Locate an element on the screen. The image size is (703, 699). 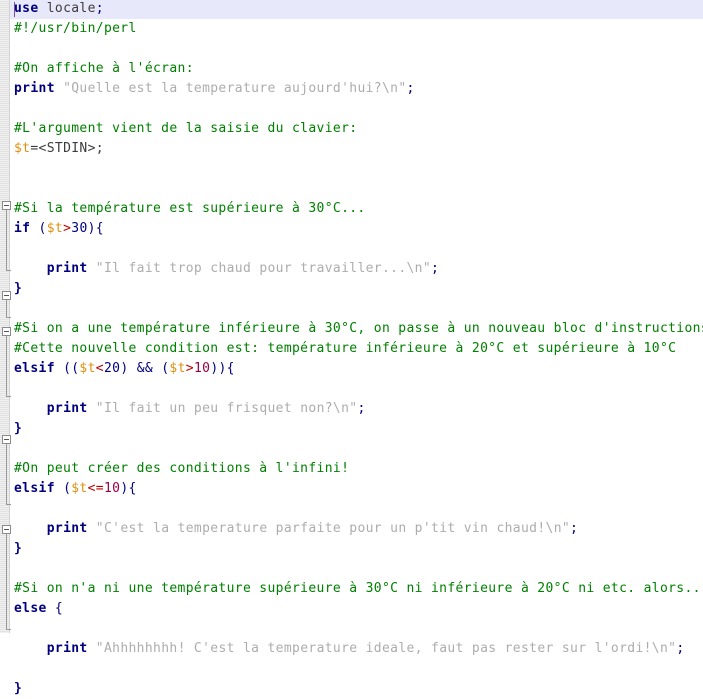
token-op: < is located at coordinates (99, 368).